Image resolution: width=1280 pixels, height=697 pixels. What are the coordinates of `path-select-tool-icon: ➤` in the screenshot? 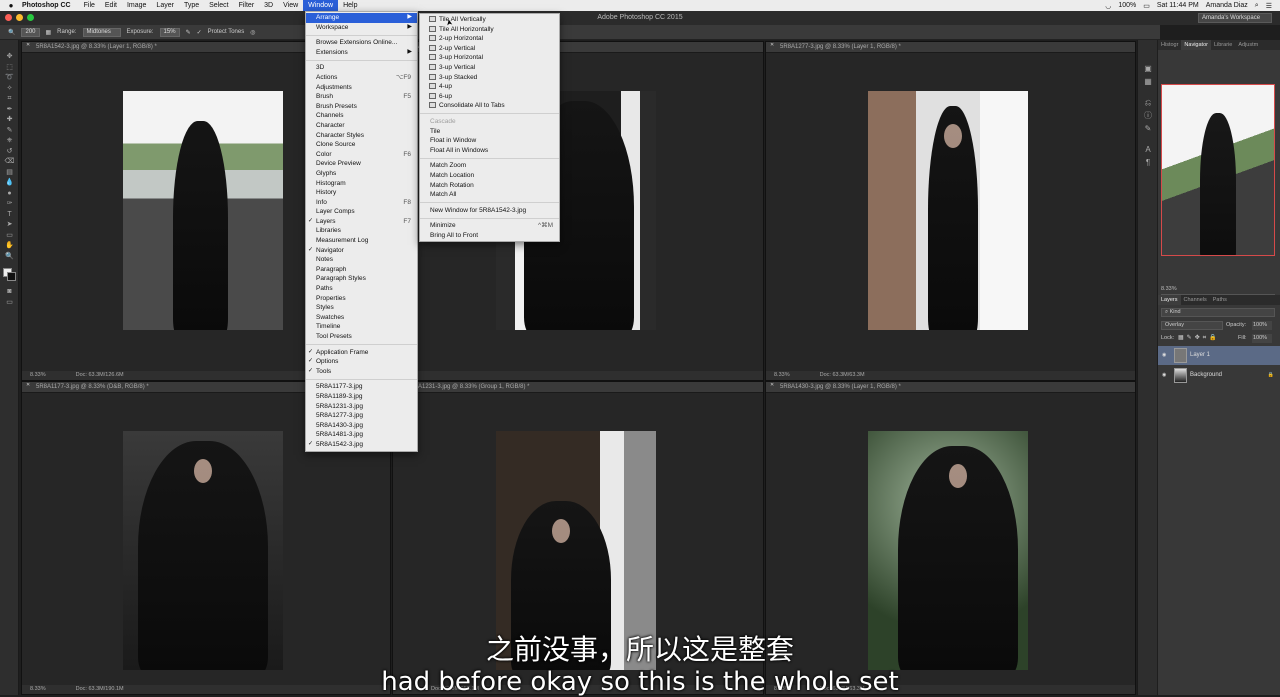 It's located at (9, 225).